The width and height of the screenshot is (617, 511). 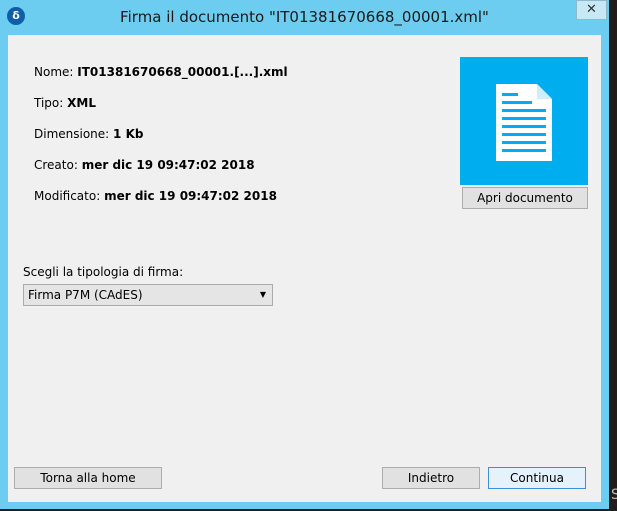 I want to click on back-button: Indietro, so click(x=431, y=478).